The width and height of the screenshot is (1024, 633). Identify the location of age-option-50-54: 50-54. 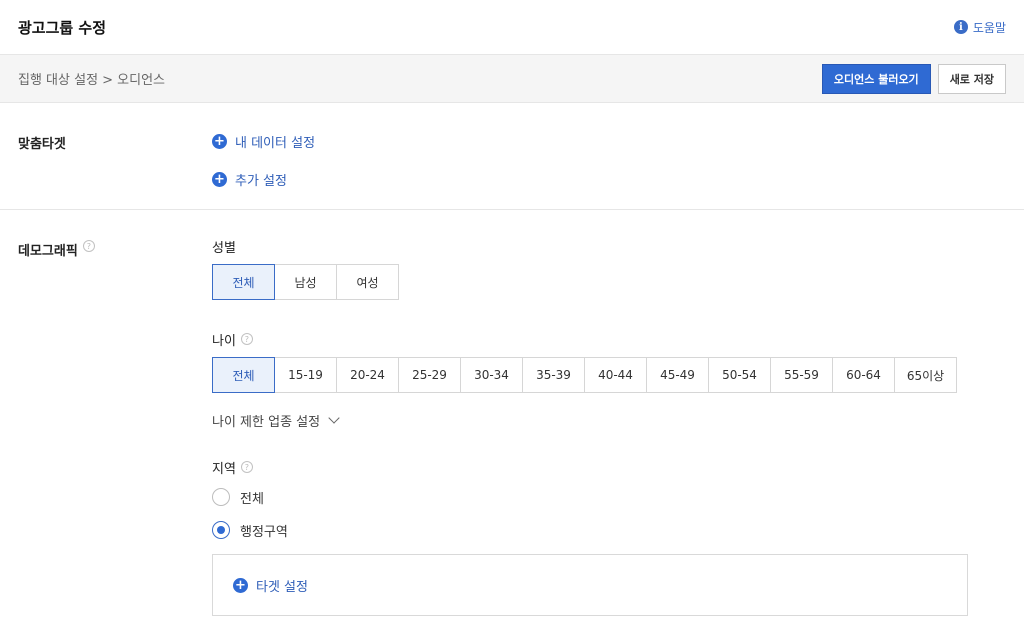
(739, 375).